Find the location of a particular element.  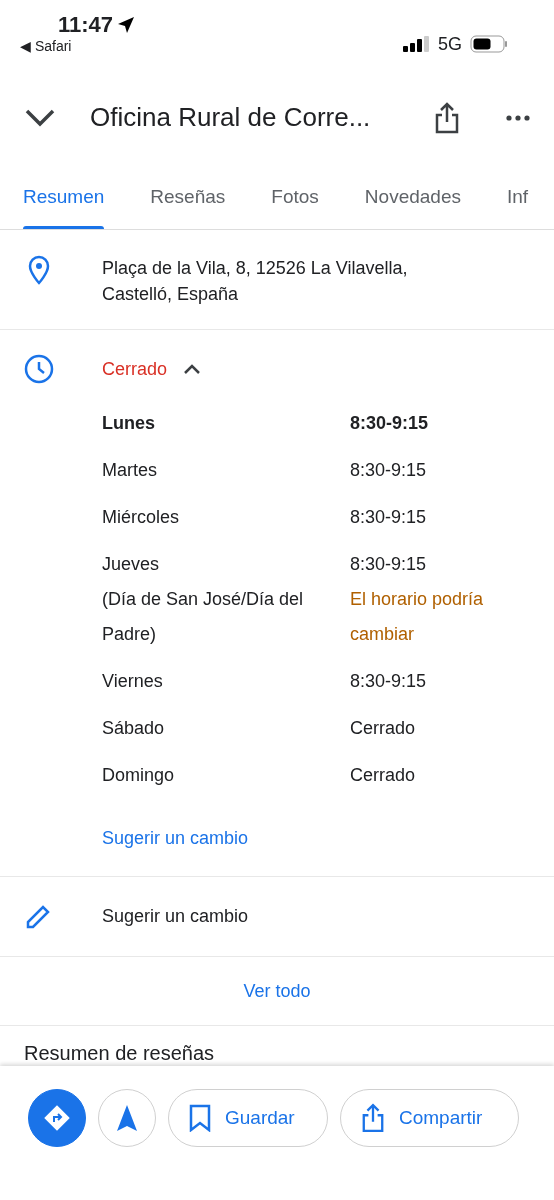

clock-icon is located at coordinates (39, 369).